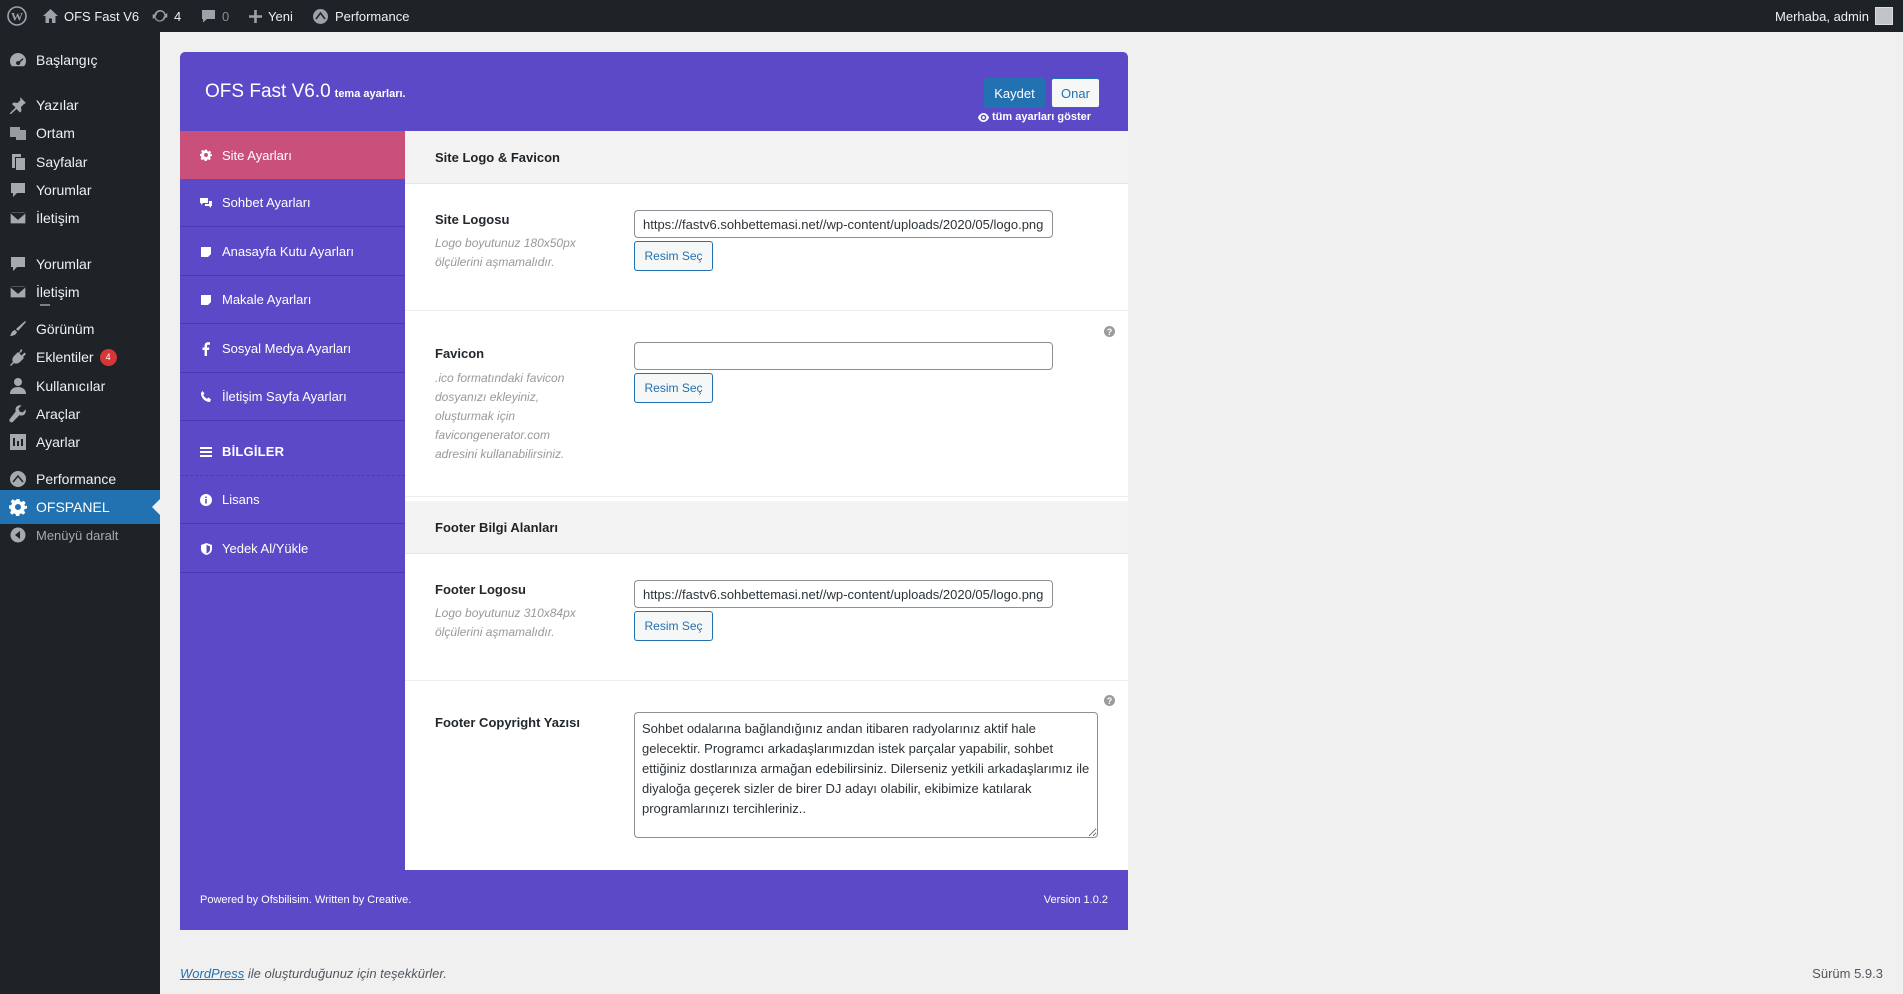 The height and width of the screenshot is (994, 1903). Describe the element at coordinates (280, 16) in the screenshot. I see `new-label: Yeni` at that location.